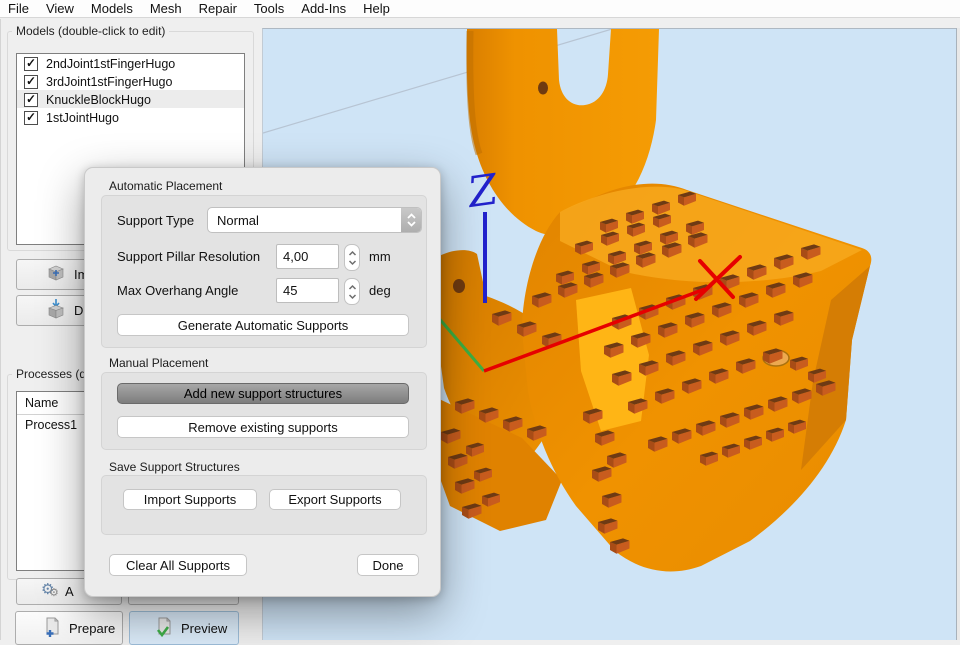 This screenshot has height=645, width=960. I want to click on max-overhang-label: Max Overhang Angle, so click(178, 290).